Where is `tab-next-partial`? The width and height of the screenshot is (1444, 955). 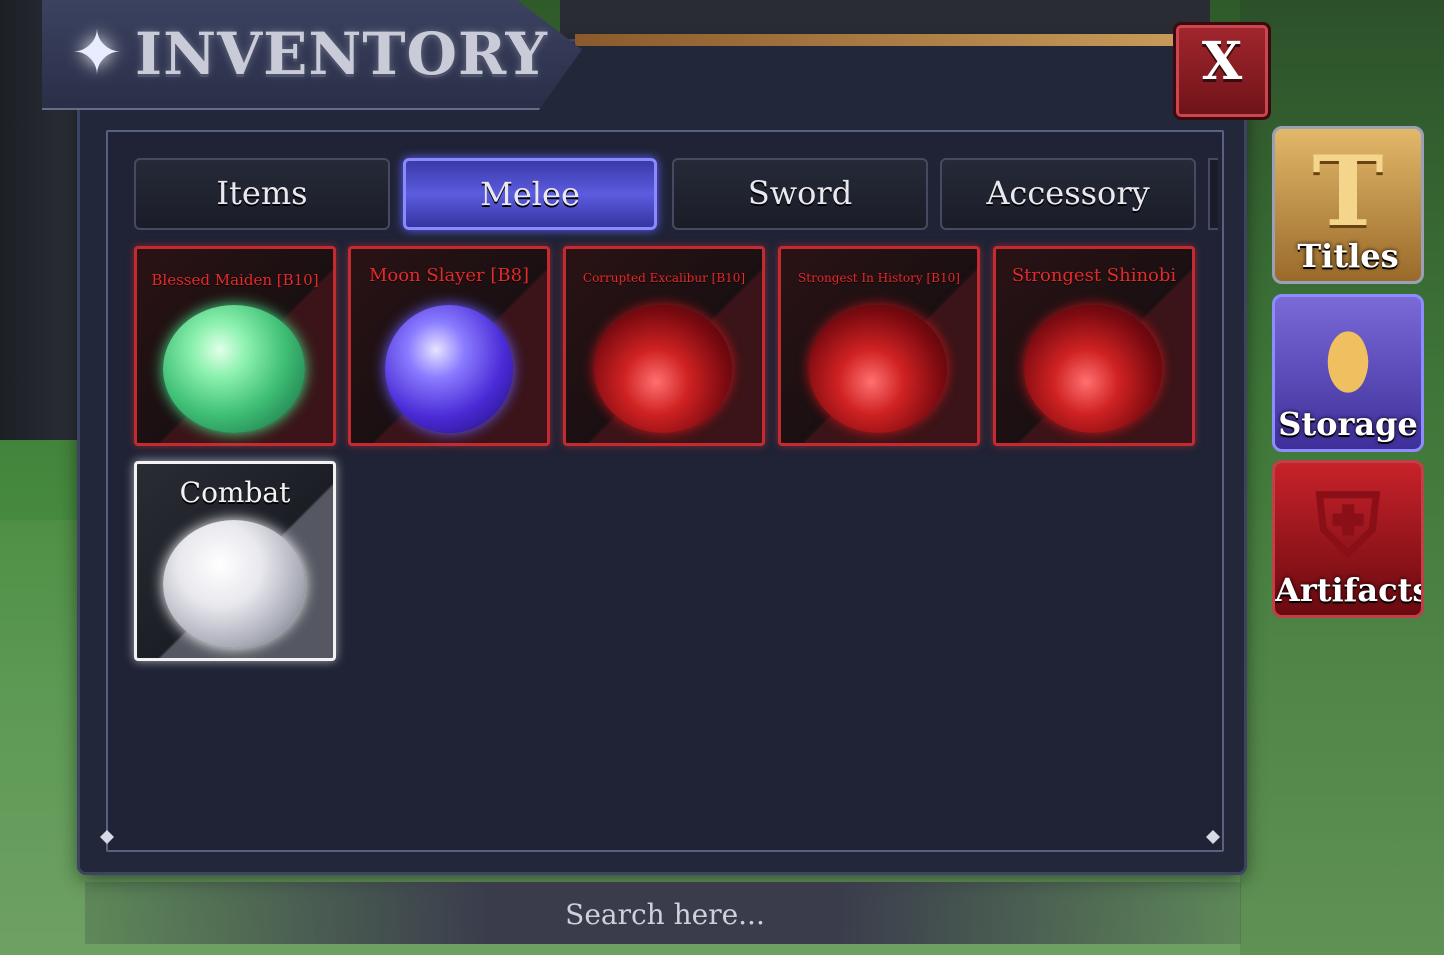
tab-next-partial is located at coordinates (1213, 194).